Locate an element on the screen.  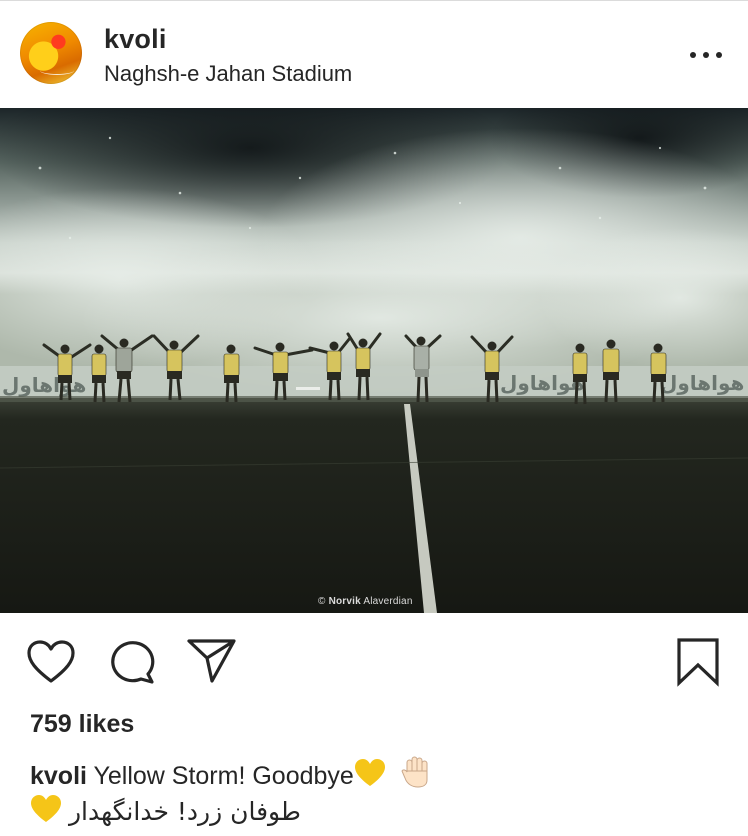
banner-text-3: هواهاول is located at coordinates (702, 383).